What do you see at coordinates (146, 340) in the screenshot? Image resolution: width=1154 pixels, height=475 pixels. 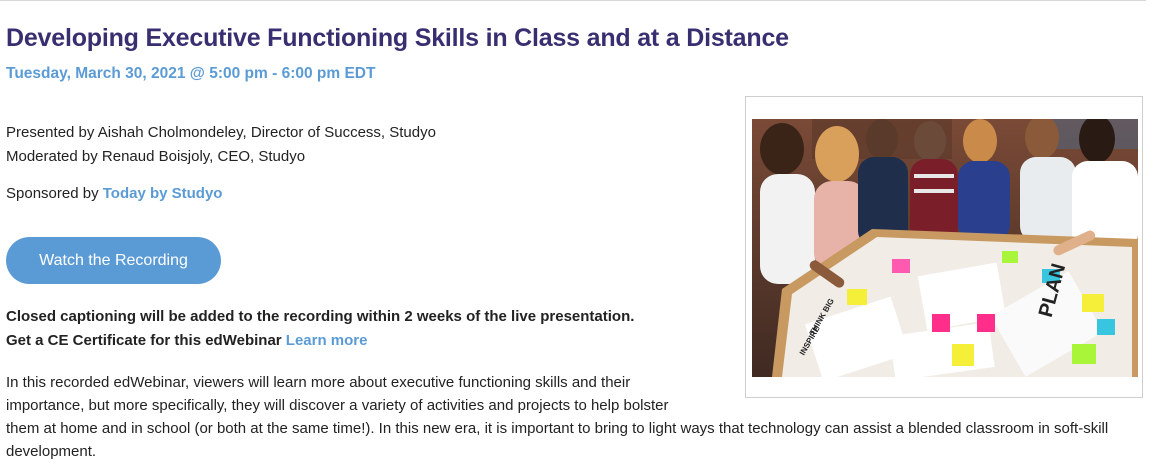 I see `ce-text: Get a CE Certificate for this edWebinar` at bounding box center [146, 340].